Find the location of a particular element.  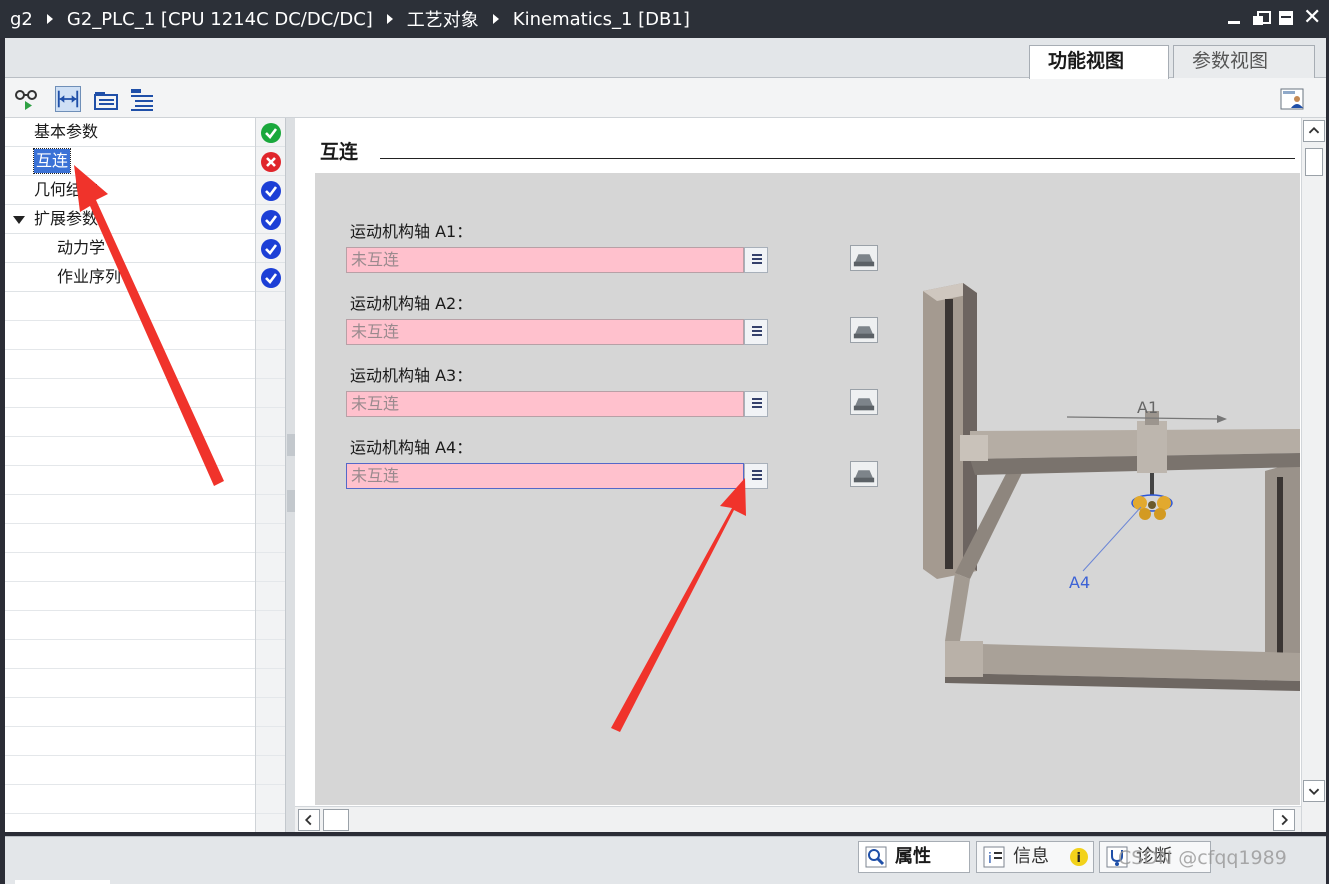

horizontal-scrollbar is located at coordinates (798, 819).